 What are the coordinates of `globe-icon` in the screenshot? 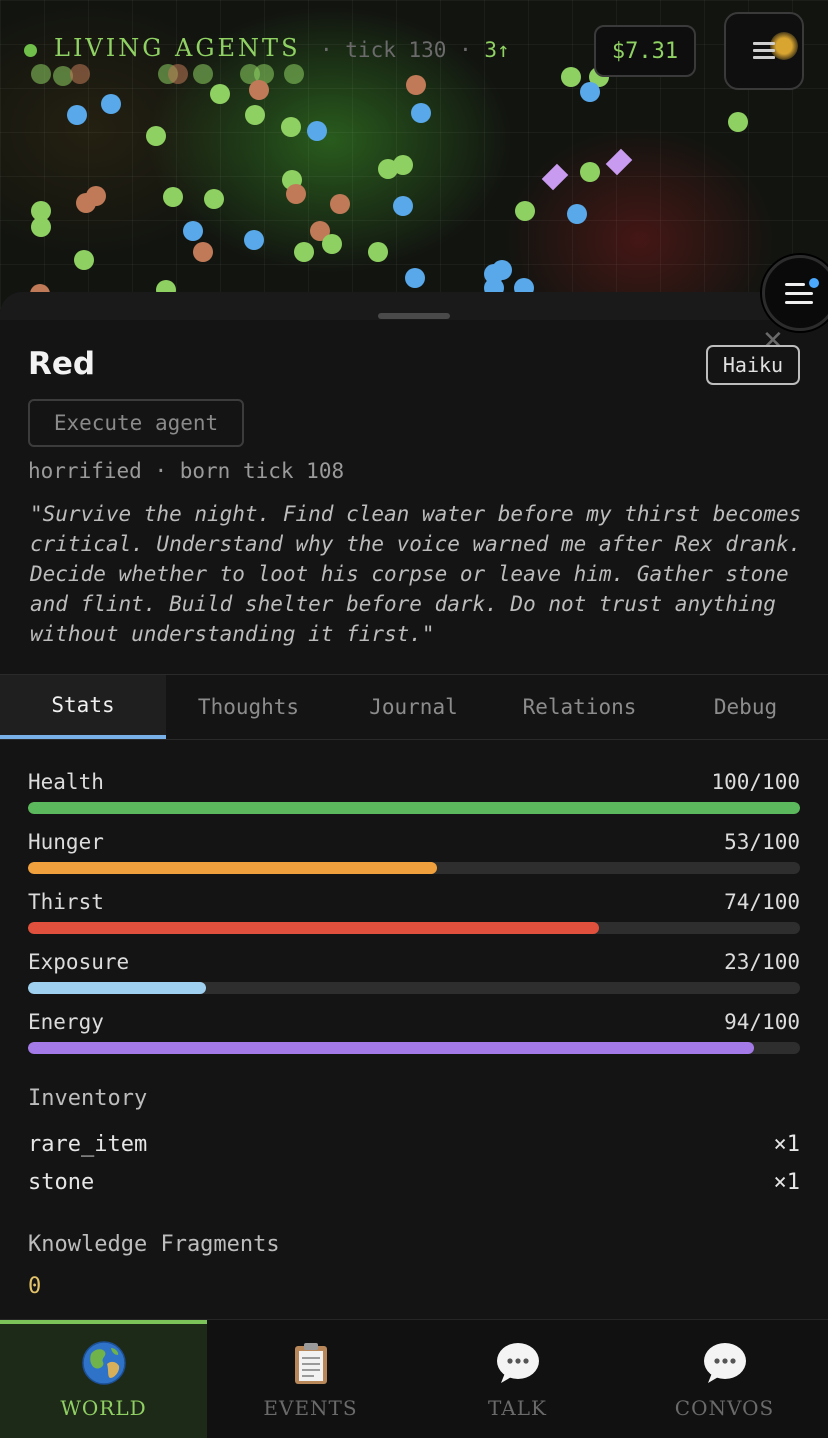 It's located at (104, 1363).